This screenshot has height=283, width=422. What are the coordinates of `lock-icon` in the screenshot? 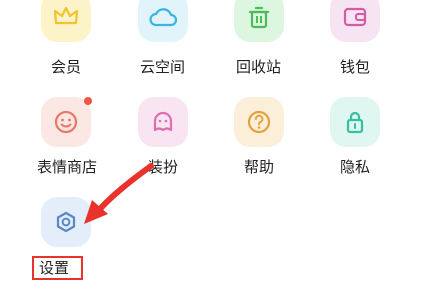 It's located at (355, 122).